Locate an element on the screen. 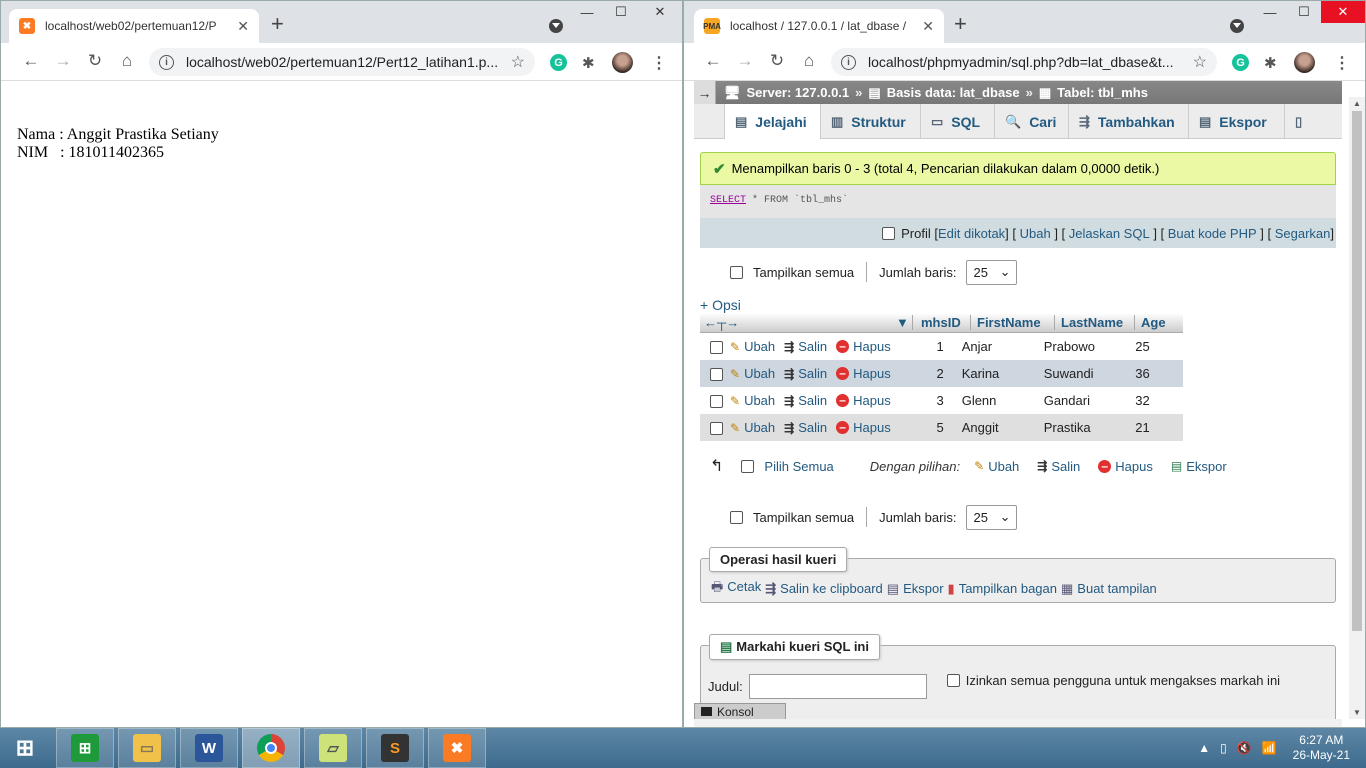  column-header-age: Age is located at coordinates (1155, 322).